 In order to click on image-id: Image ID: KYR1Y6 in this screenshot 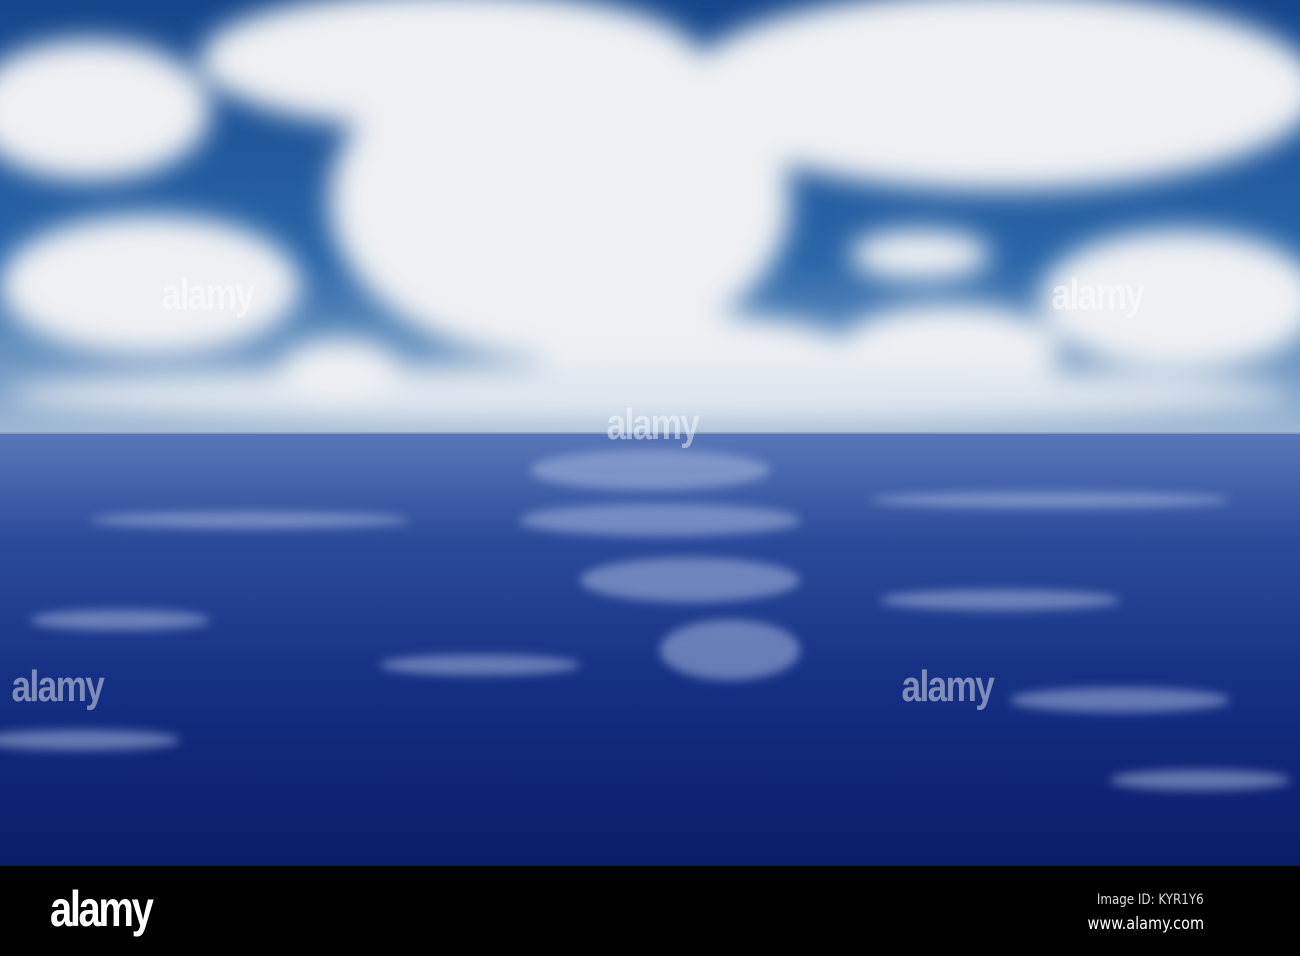, I will do `click(1150, 900)`.